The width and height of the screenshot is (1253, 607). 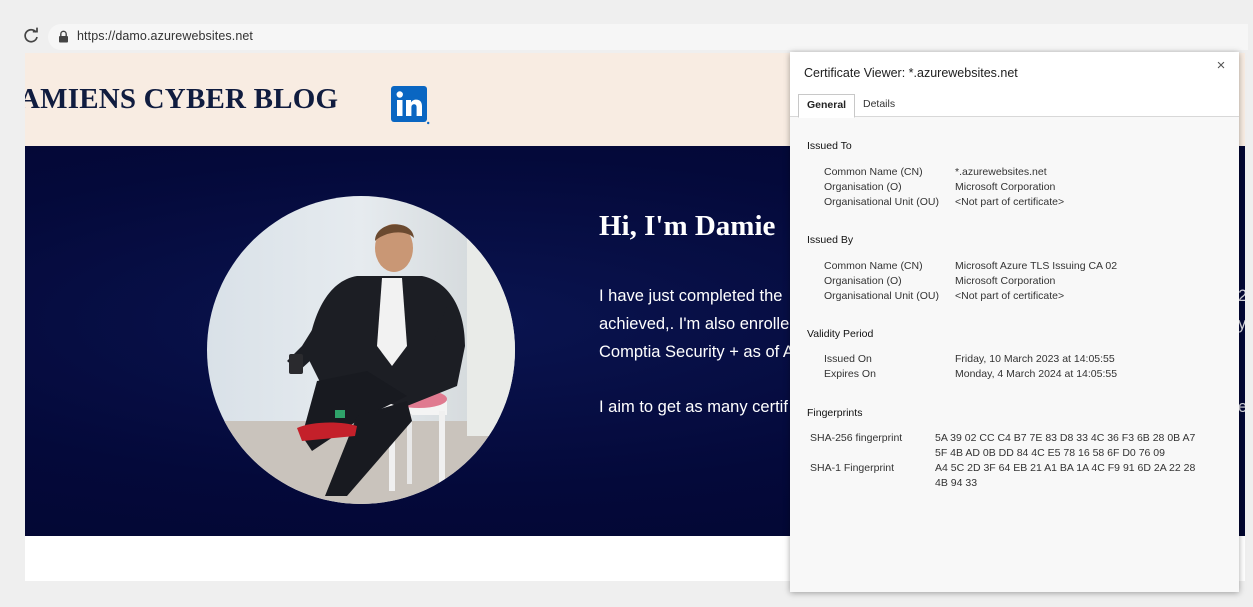 What do you see at coordinates (856, 438) in the screenshot?
I see `fingerprint-label: SHA-256 fingerprint` at bounding box center [856, 438].